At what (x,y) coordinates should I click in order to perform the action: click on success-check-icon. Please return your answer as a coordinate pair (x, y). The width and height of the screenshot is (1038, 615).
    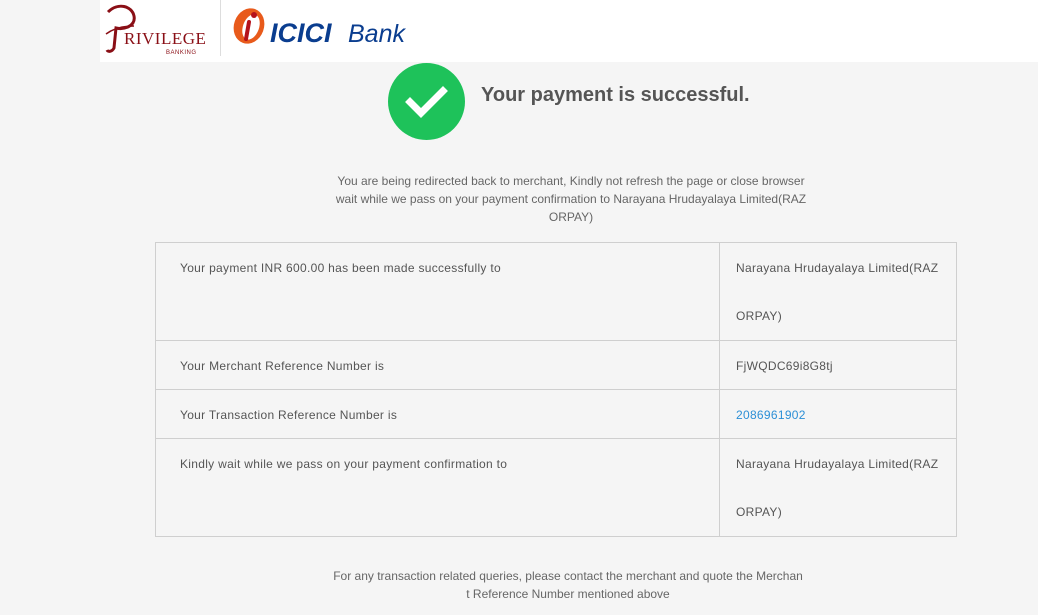
    Looking at the image, I should click on (426, 101).